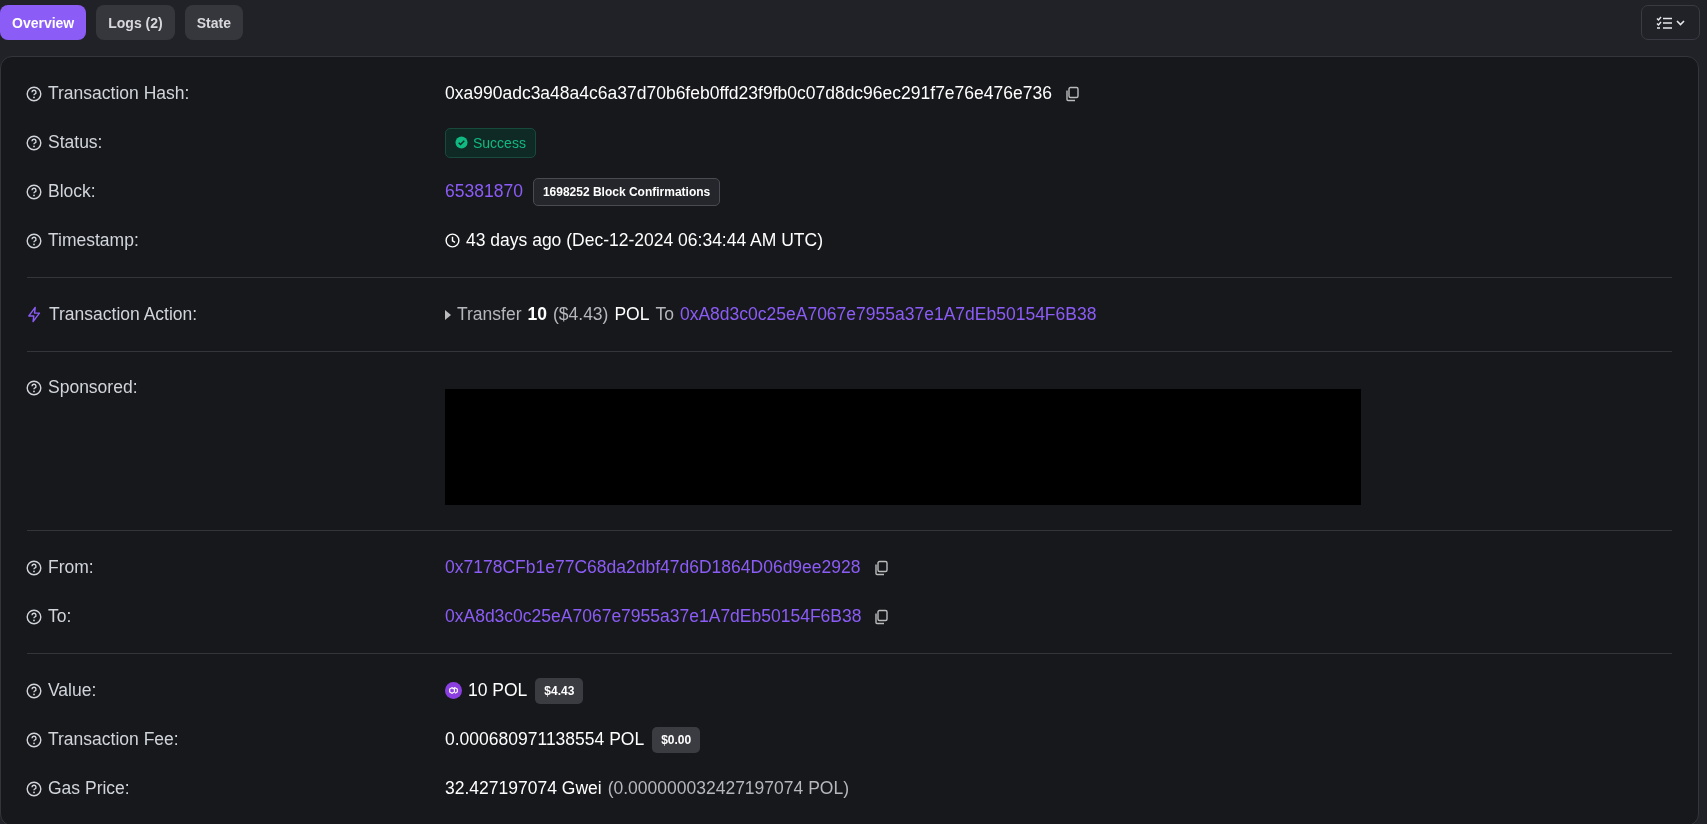 This screenshot has width=1707, height=824. I want to click on field-label: Sponsored:, so click(93, 387).